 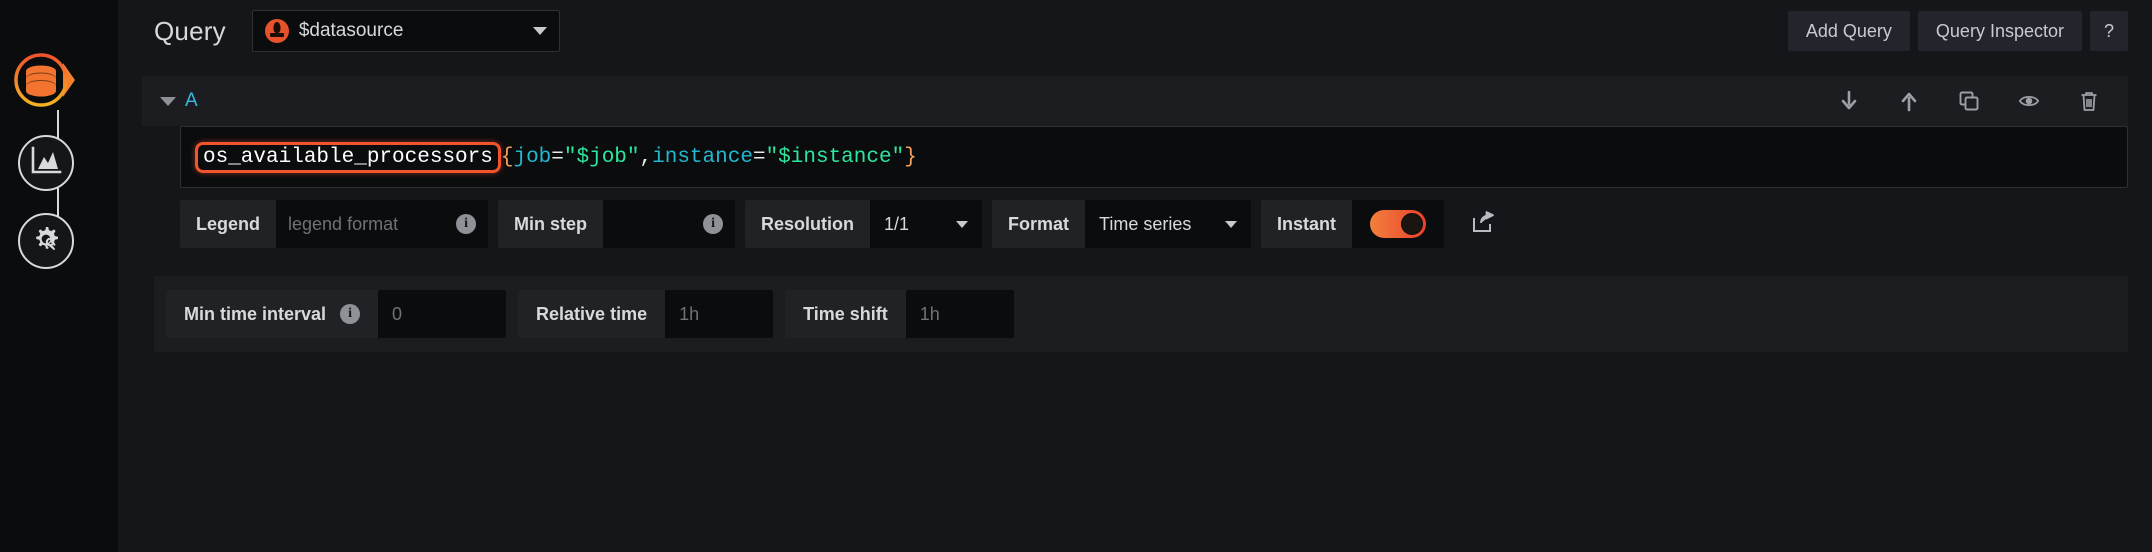 I want to click on value-instance-token: "$instance", so click(x=835, y=157).